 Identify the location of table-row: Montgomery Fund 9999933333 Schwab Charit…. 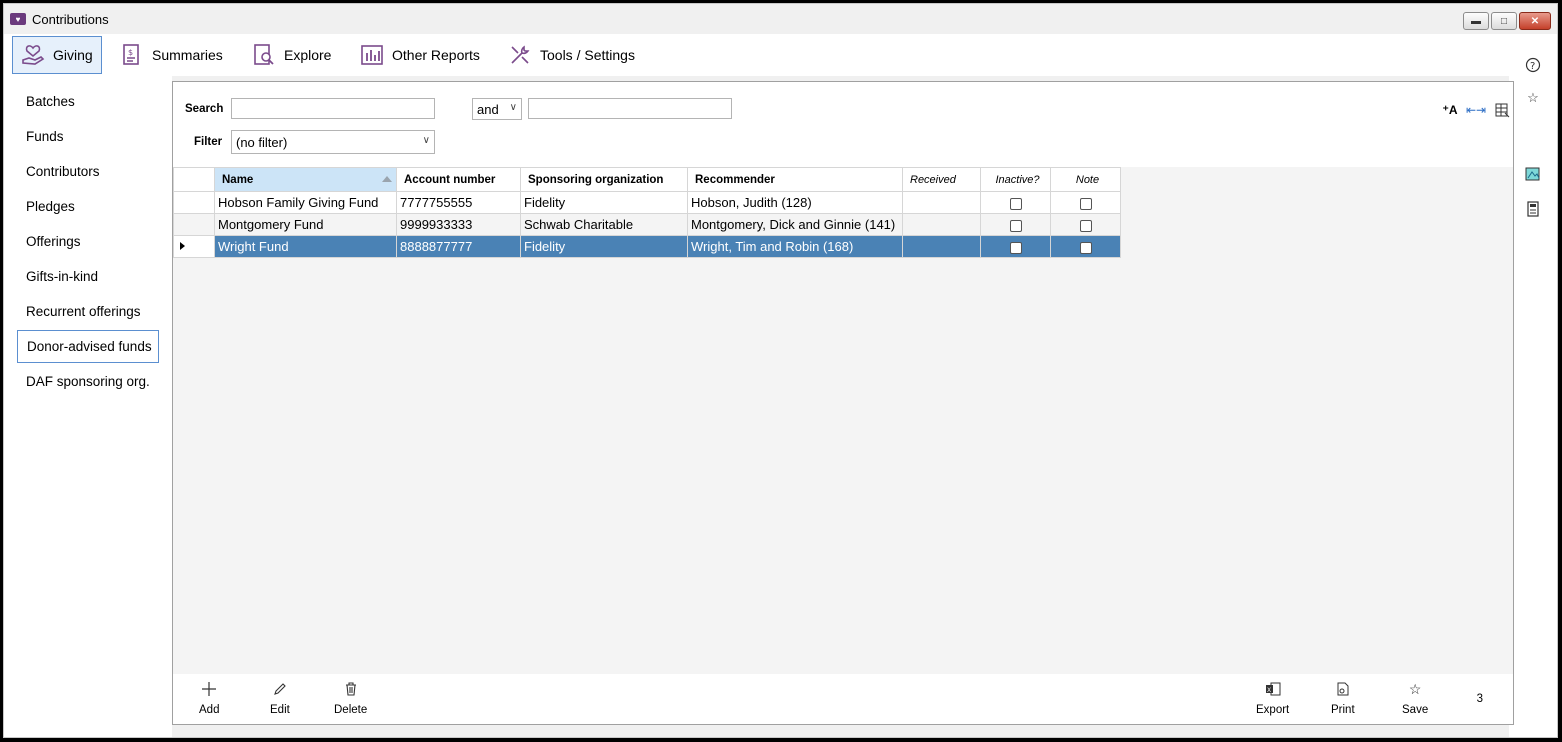
(647, 224).